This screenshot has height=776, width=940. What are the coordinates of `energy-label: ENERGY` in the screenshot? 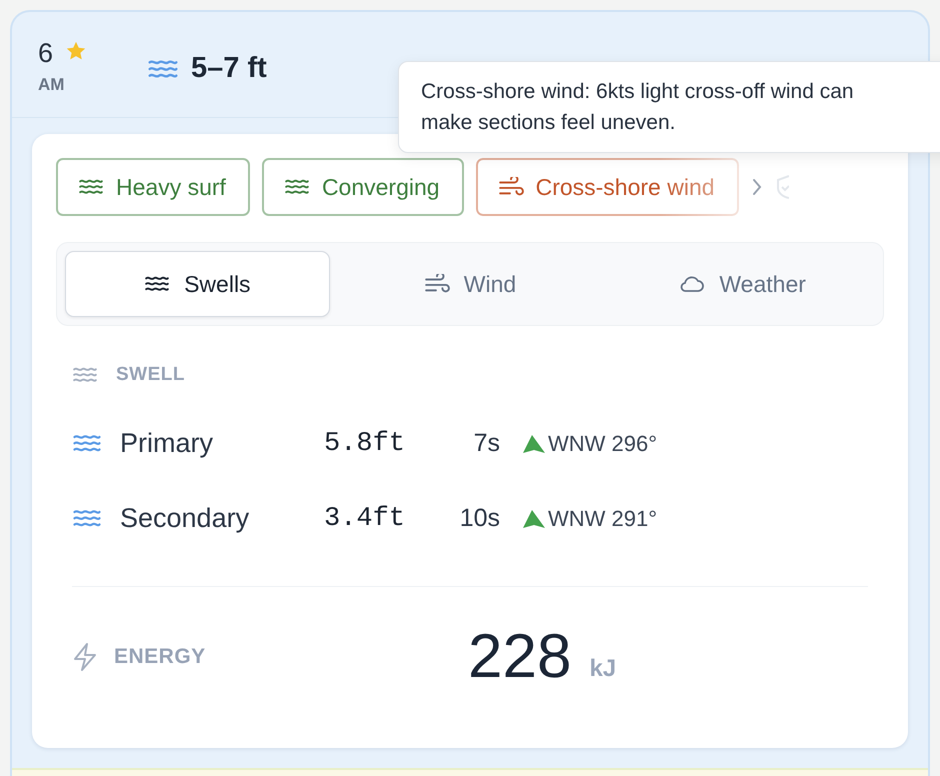 It's located at (160, 656).